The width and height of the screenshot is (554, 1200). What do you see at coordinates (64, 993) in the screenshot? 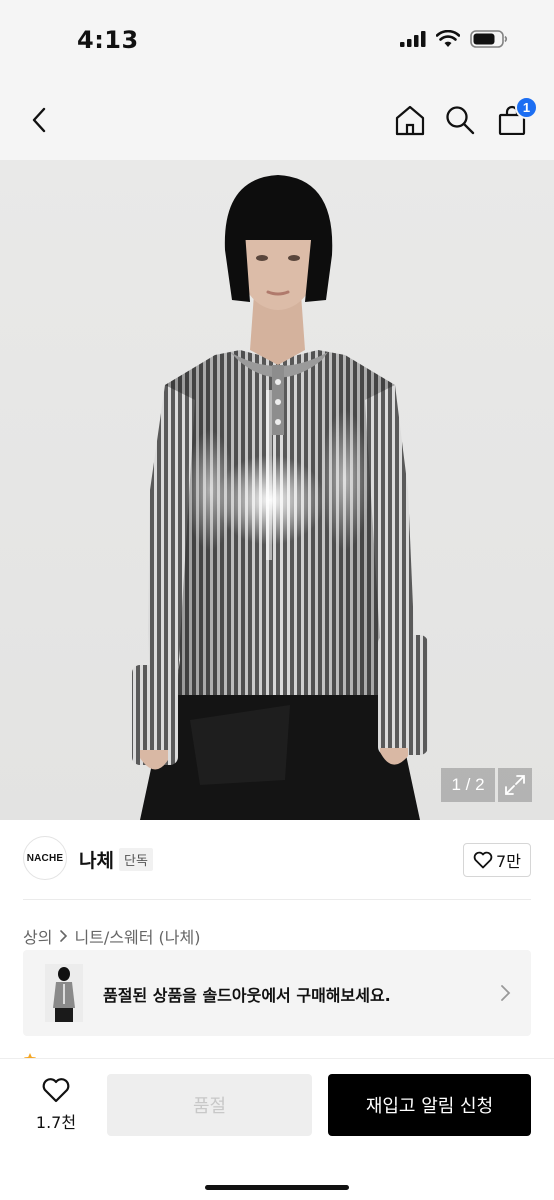
I see `banner-thumbnail` at bounding box center [64, 993].